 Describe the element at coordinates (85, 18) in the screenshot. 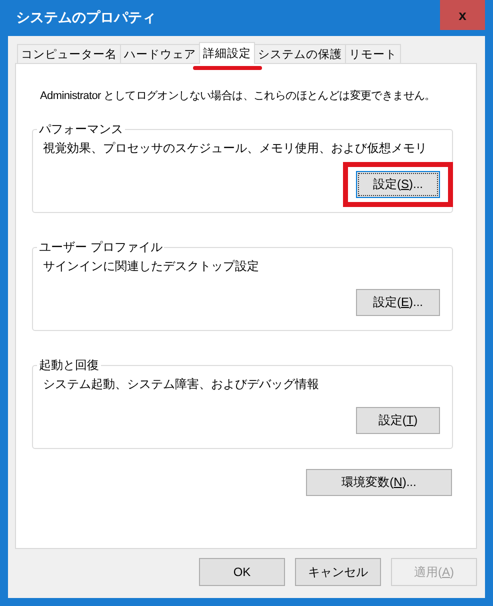

I see `window-title: システムのプロパティ` at that location.